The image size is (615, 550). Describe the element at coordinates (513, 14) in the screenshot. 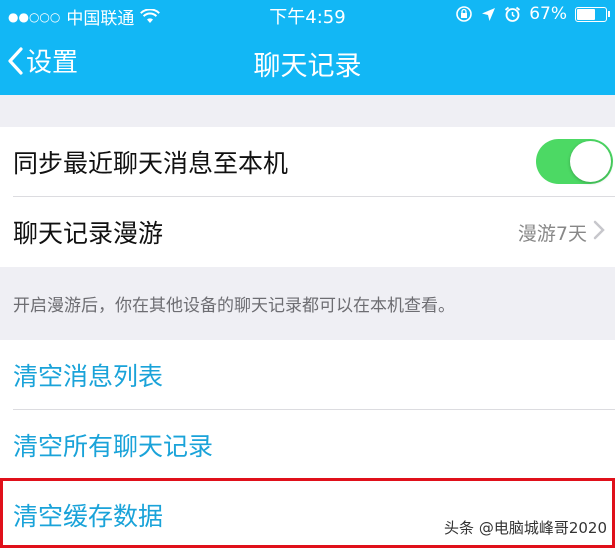

I see `alarm-clock-icon` at that location.